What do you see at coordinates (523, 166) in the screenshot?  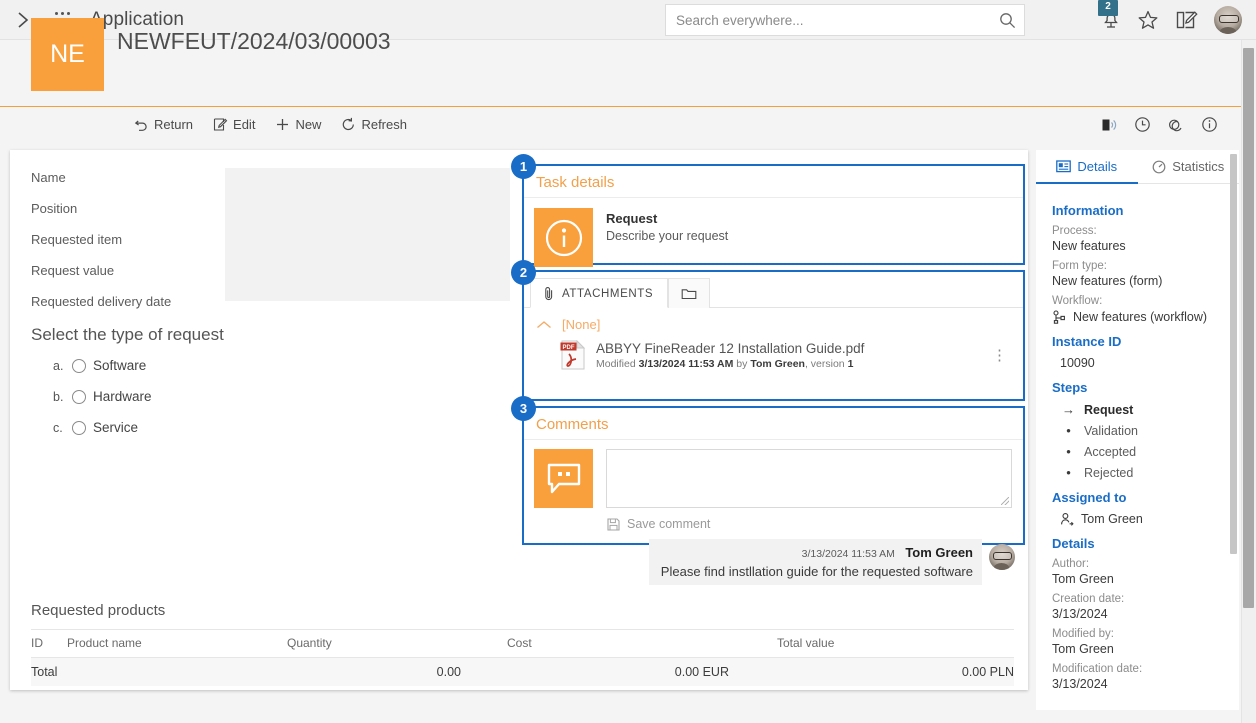 I see `callout-1: 1` at bounding box center [523, 166].